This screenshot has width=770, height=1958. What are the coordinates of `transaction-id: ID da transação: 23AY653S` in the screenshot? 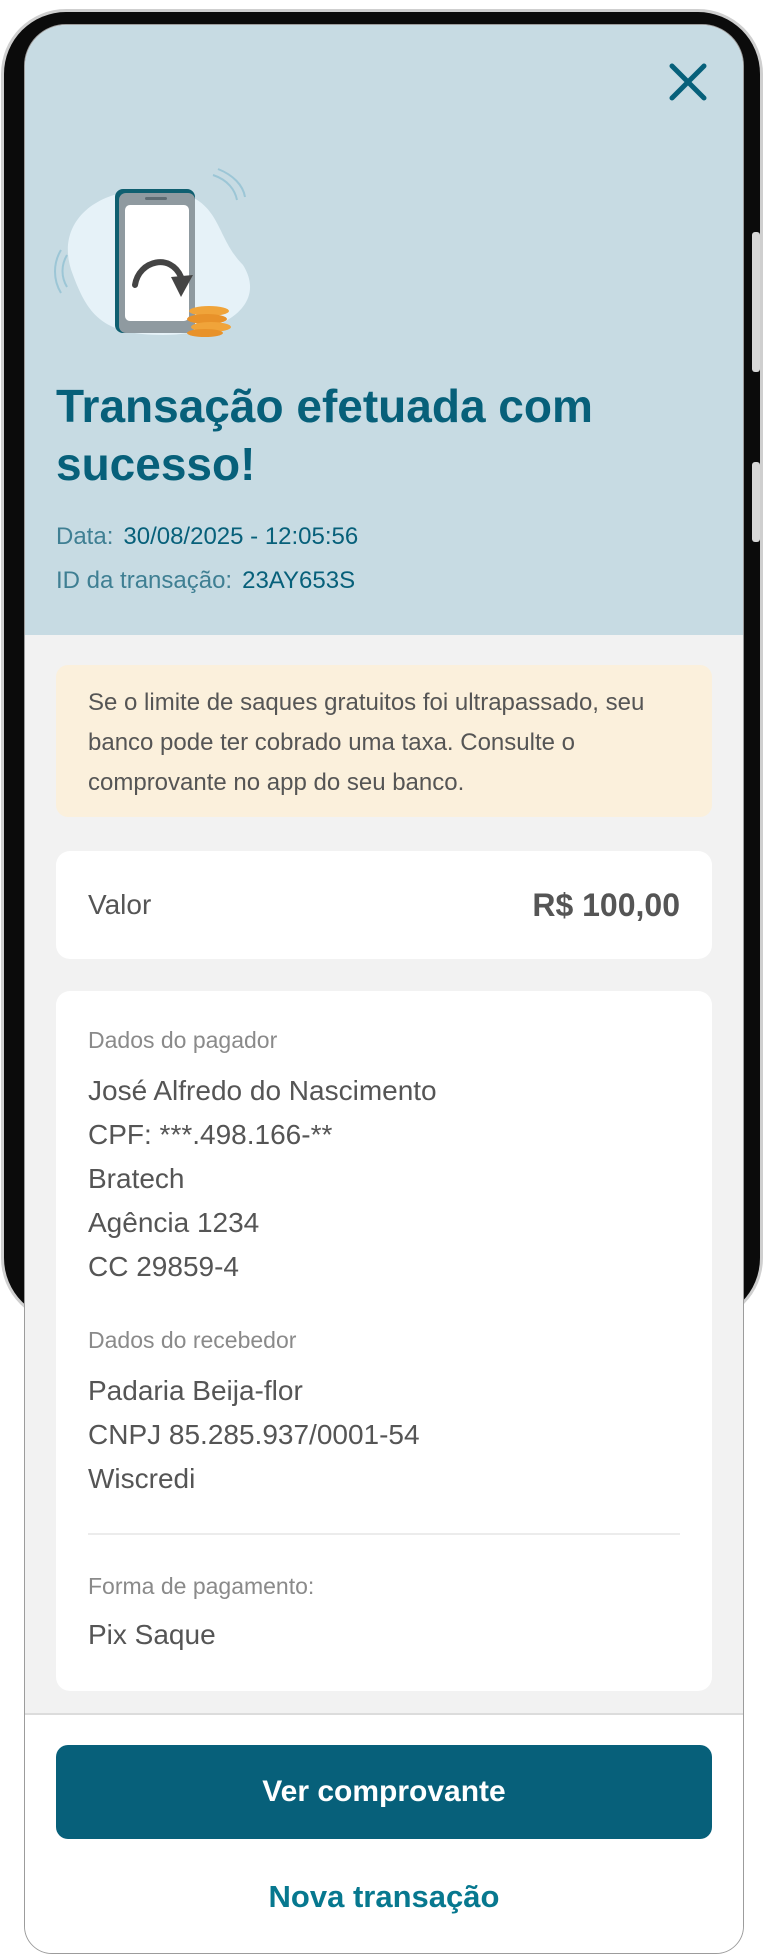 It's located at (205, 581).